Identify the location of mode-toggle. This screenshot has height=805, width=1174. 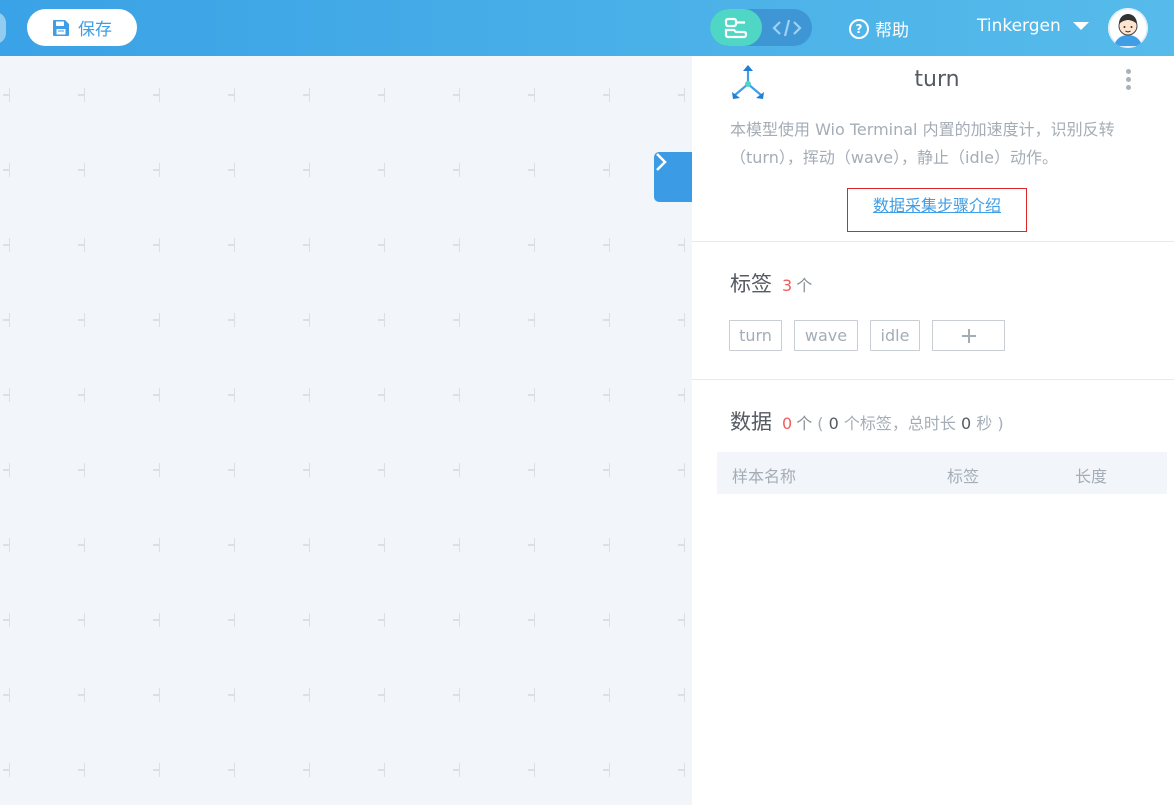
(761, 27).